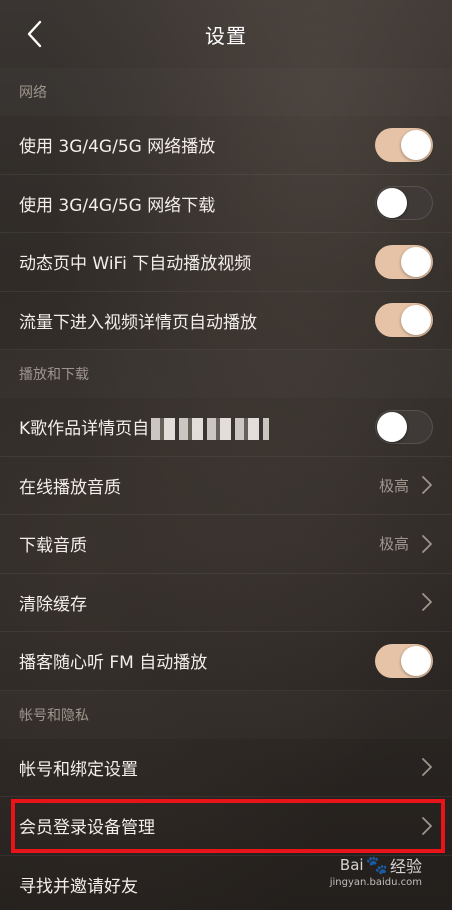 This screenshot has height=910, width=452. I want to click on setting-label: 使用 3G/4G/5G 网络下载, so click(117, 205).